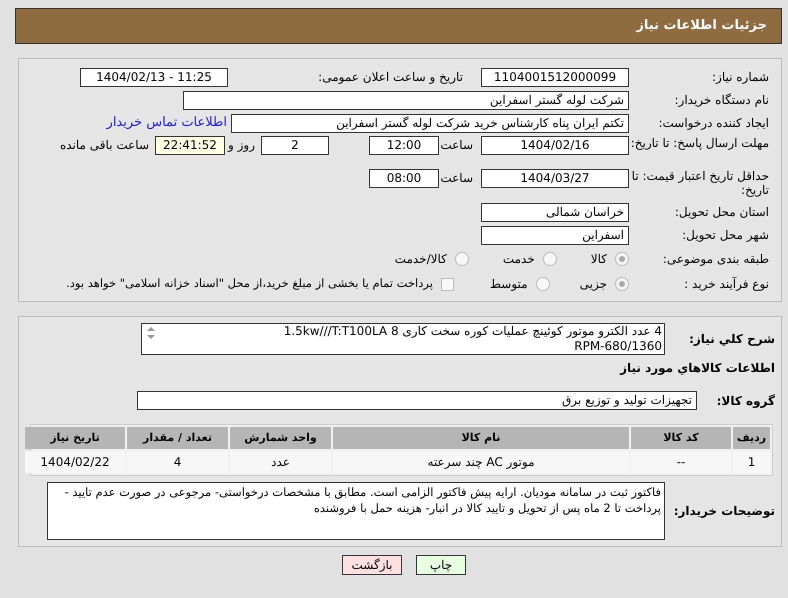  What do you see at coordinates (280, 462) in the screenshot?
I see `table-cell: عدد` at bounding box center [280, 462].